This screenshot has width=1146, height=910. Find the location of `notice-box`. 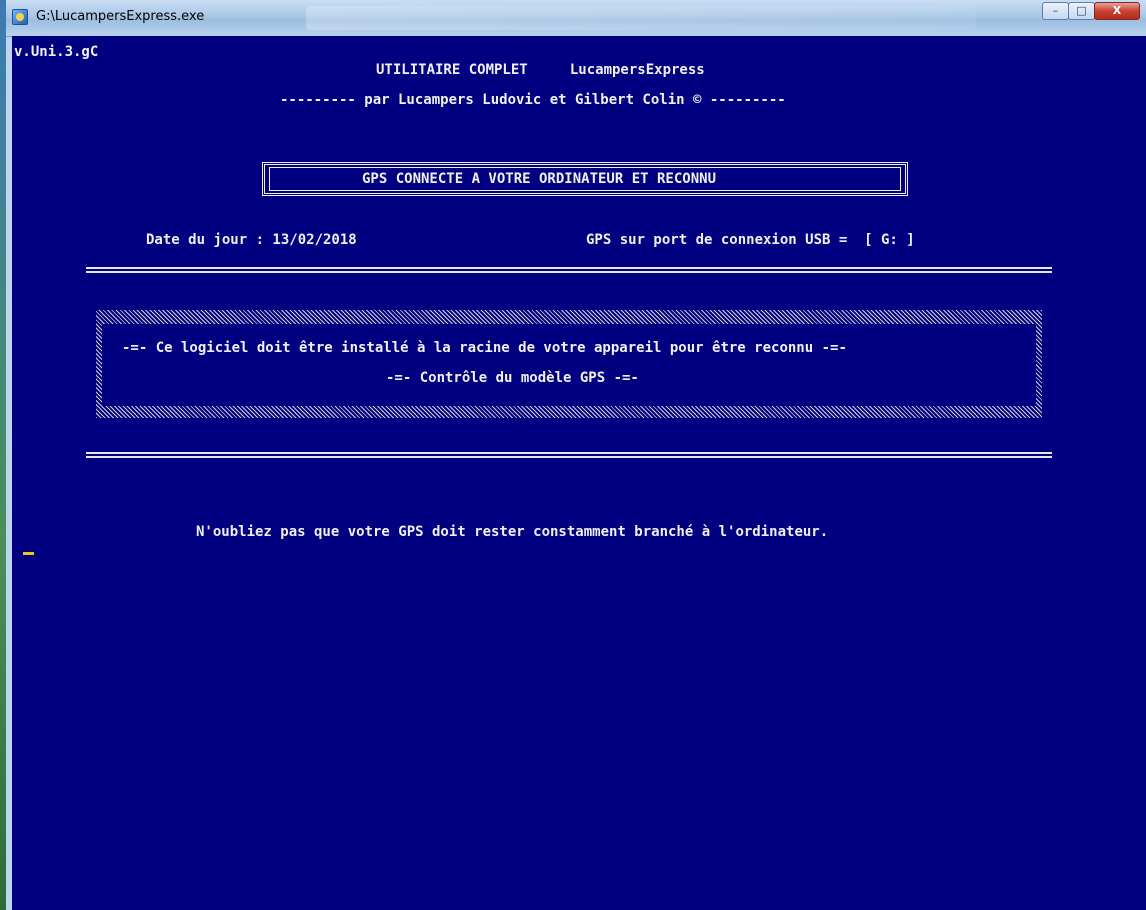

notice-box is located at coordinates (569, 364).